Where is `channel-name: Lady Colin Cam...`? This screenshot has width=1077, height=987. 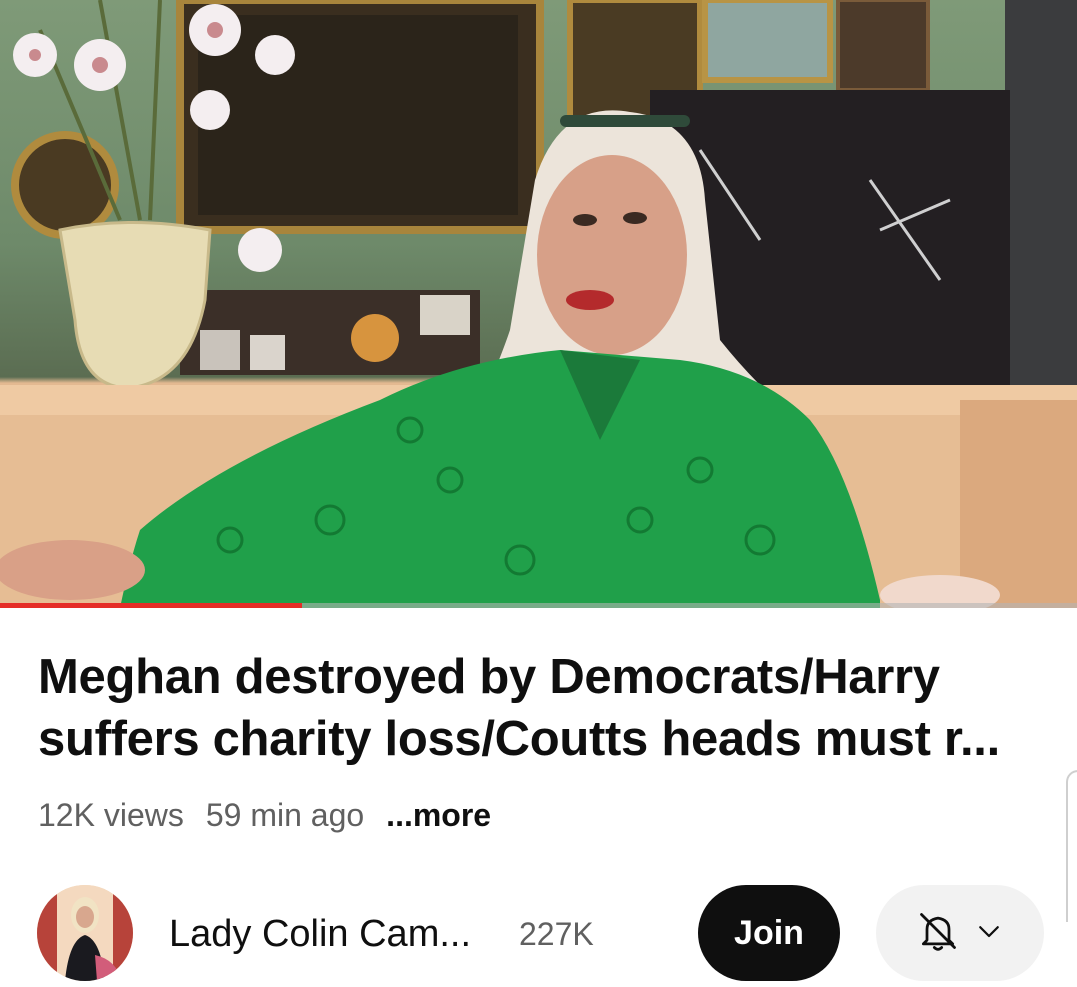
channel-name: Lady Colin Cam... is located at coordinates (320, 934).